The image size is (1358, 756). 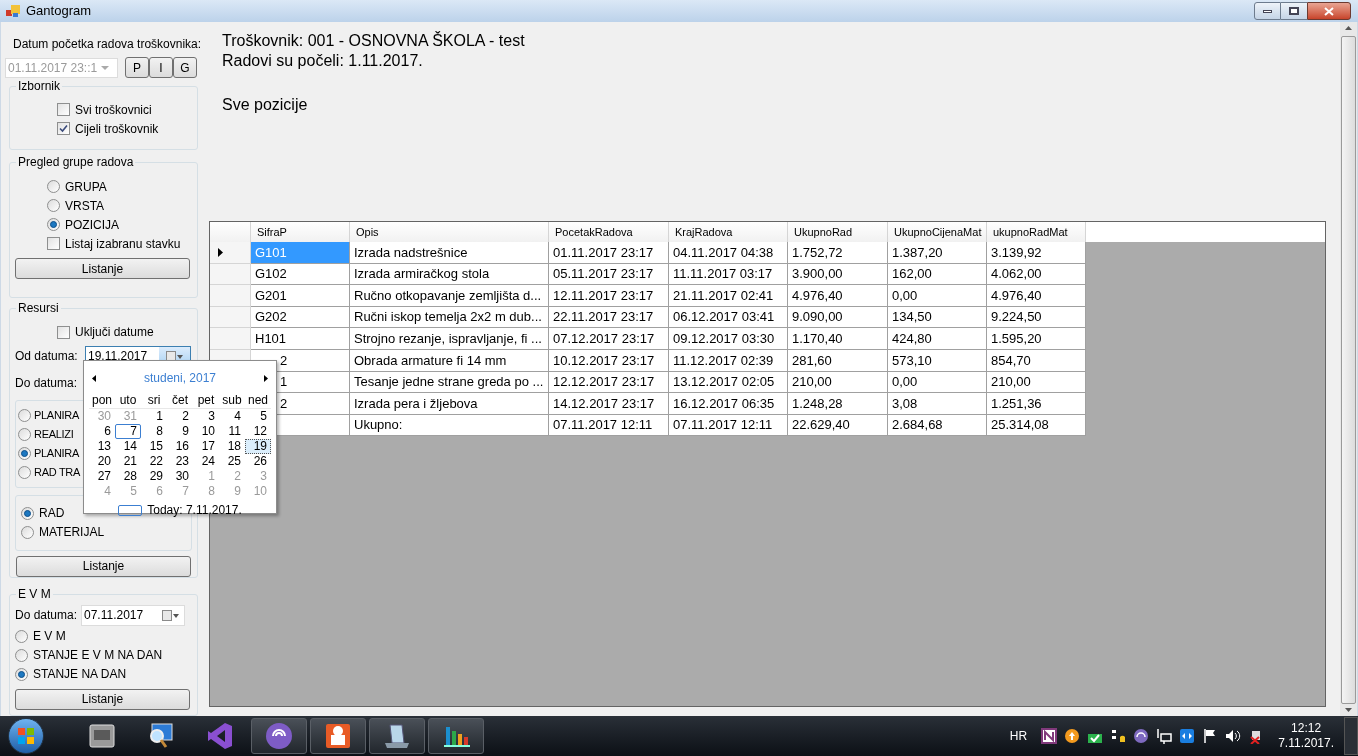 I want to click on speaker-icon, so click(x=1233, y=736).